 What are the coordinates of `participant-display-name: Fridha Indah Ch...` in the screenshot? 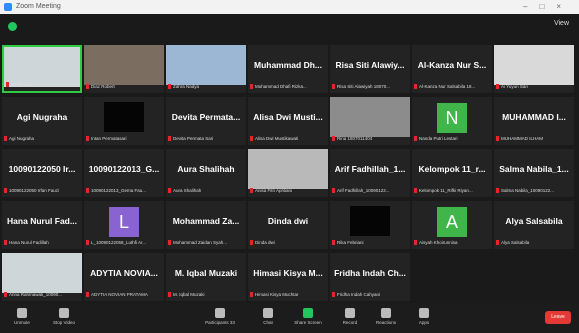 It's located at (370, 273).